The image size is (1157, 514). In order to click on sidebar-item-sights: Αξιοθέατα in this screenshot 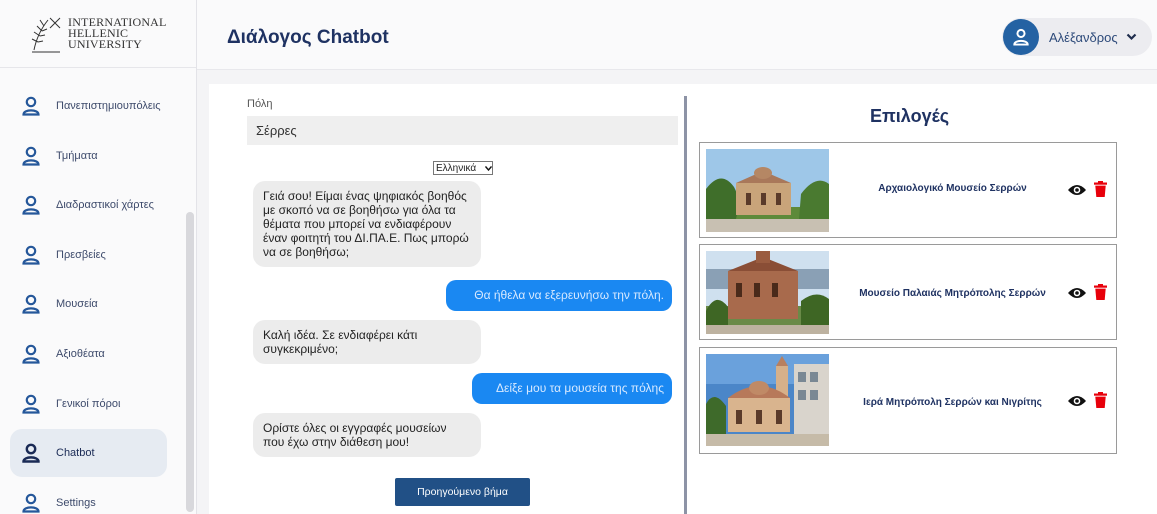, I will do `click(88, 354)`.